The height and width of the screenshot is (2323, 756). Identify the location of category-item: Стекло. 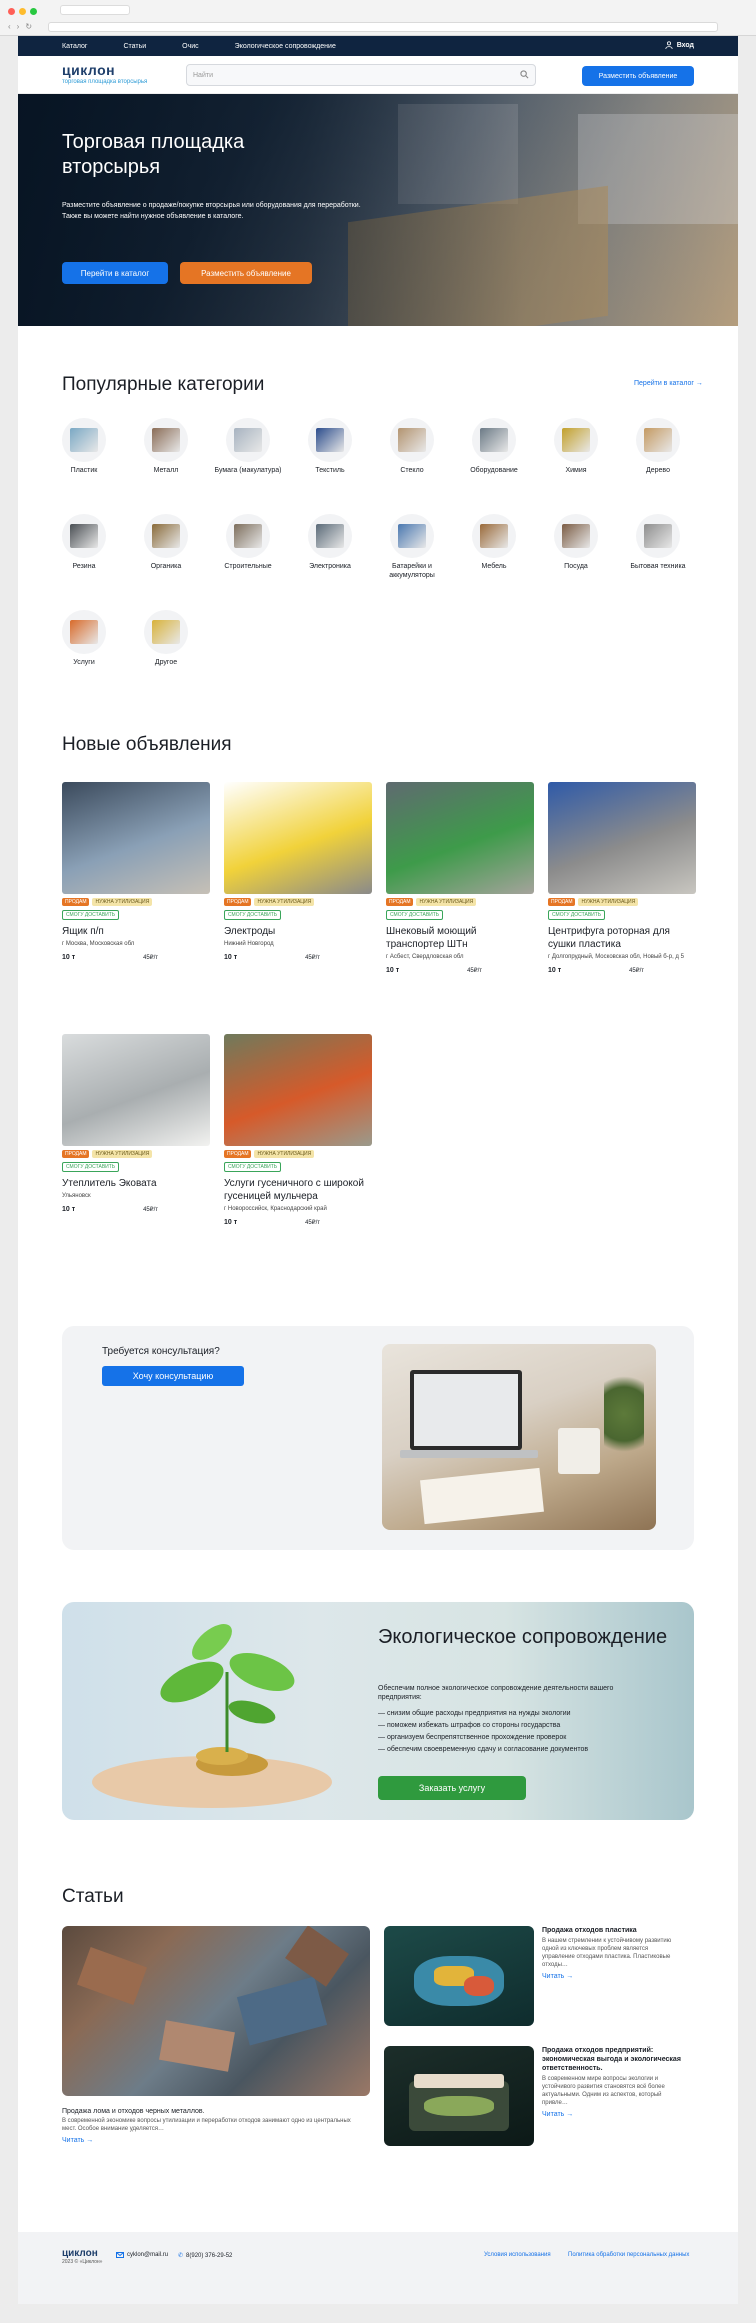
(412, 446).